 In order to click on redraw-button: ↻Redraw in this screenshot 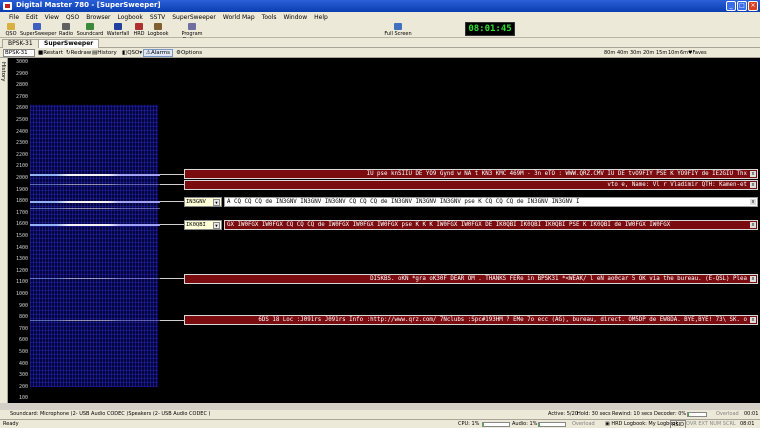, I will do `click(78, 53)`.